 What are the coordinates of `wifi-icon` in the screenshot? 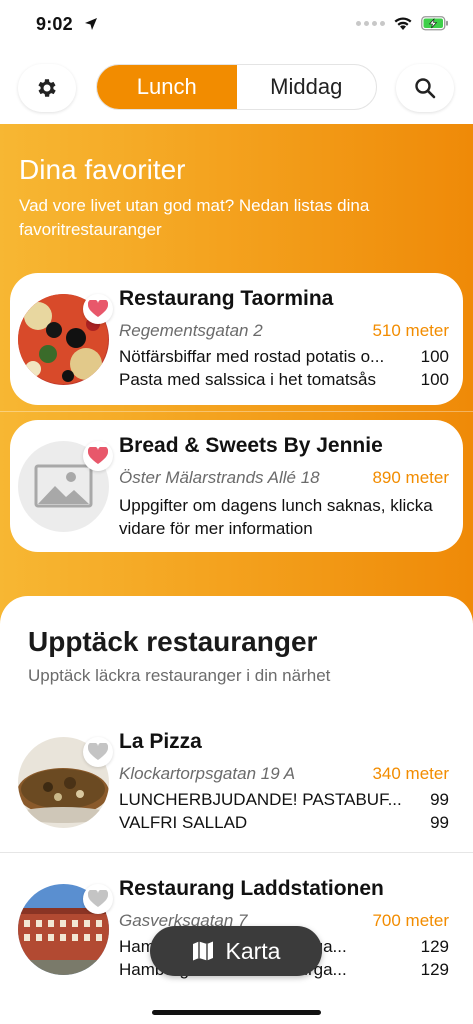 It's located at (403, 23).